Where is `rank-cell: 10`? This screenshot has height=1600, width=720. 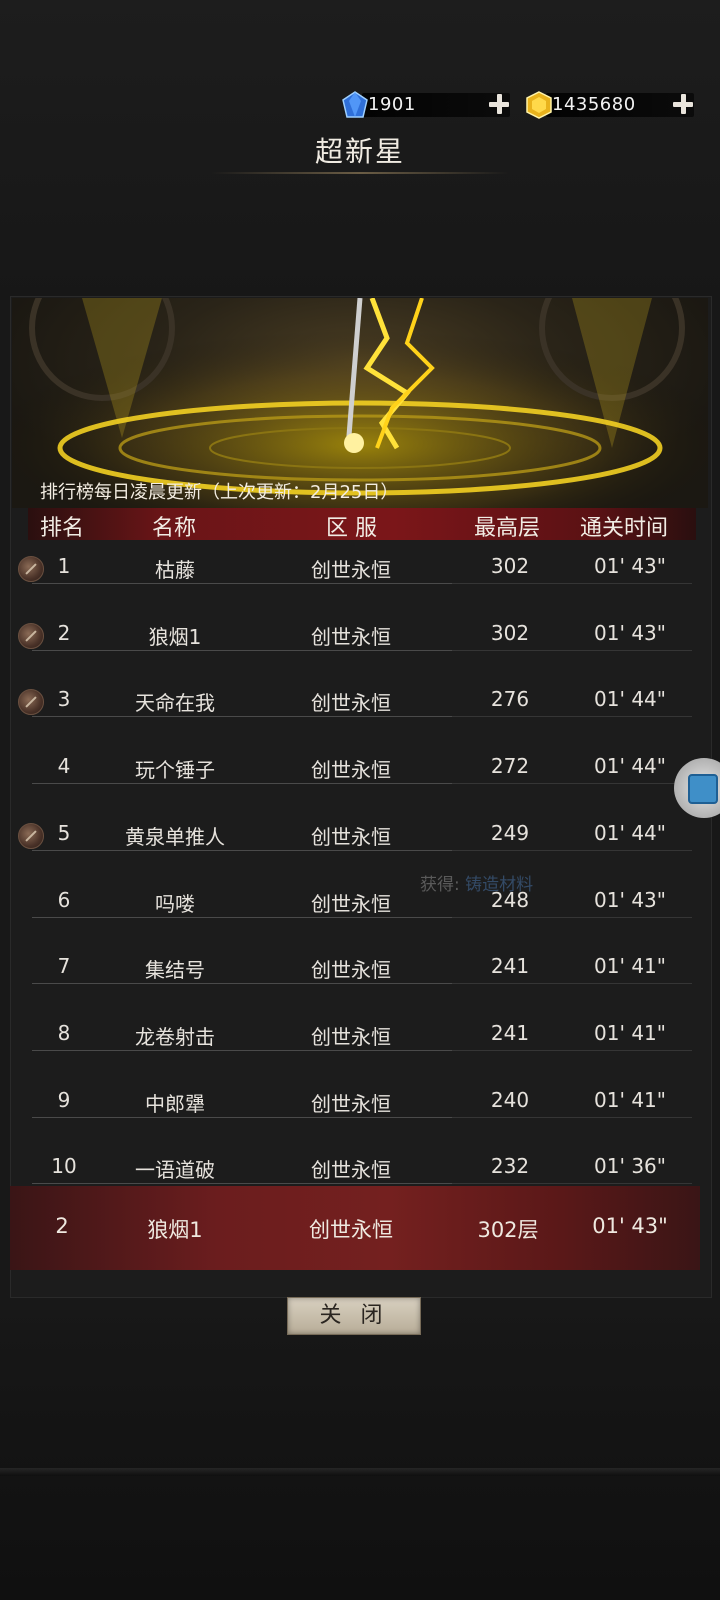 rank-cell: 10 is located at coordinates (64, 1166).